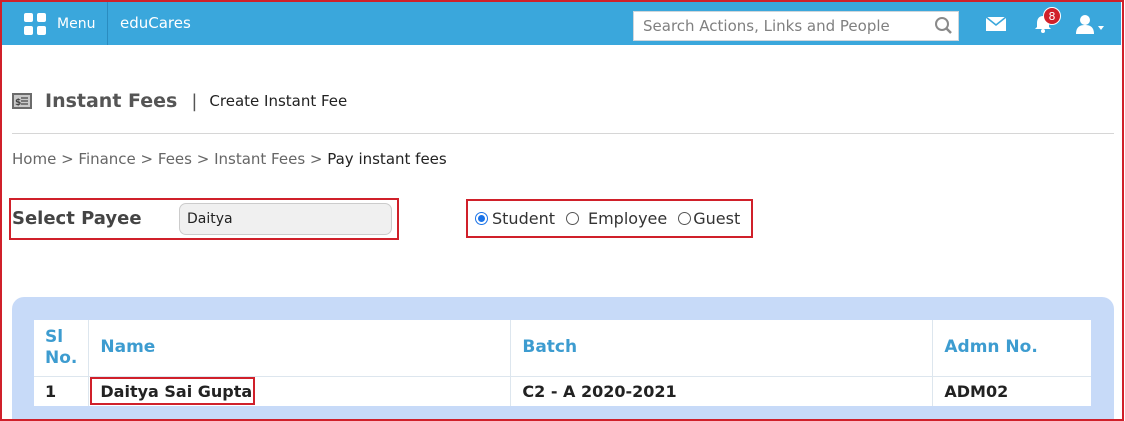 This screenshot has width=1125, height=421. What do you see at coordinates (111, 101) in the screenshot?
I see `page-title: Instant Fees` at bounding box center [111, 101].